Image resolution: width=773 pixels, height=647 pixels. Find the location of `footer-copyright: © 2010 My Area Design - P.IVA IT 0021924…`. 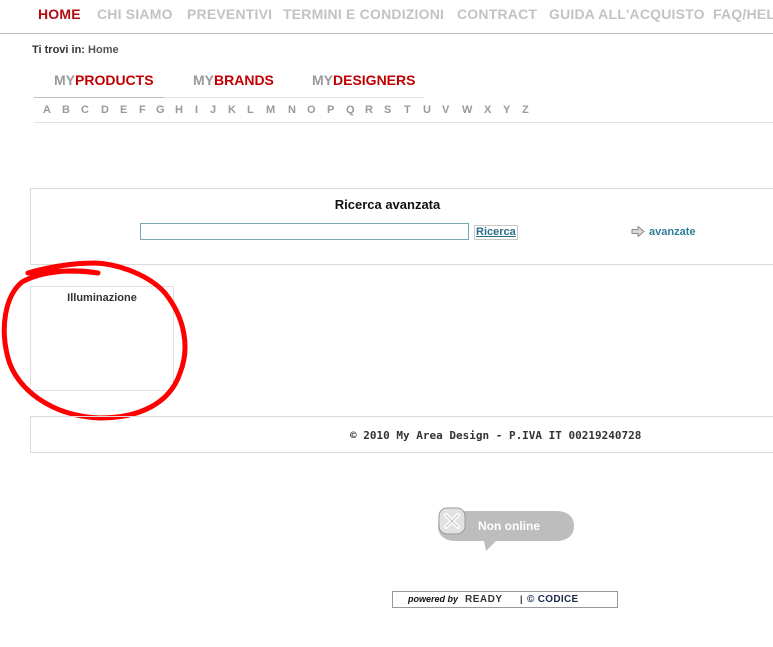

footer-copyright: © 2010 My Area Design - P.IVA IT 0021924… is located at coordinates (496, 435).